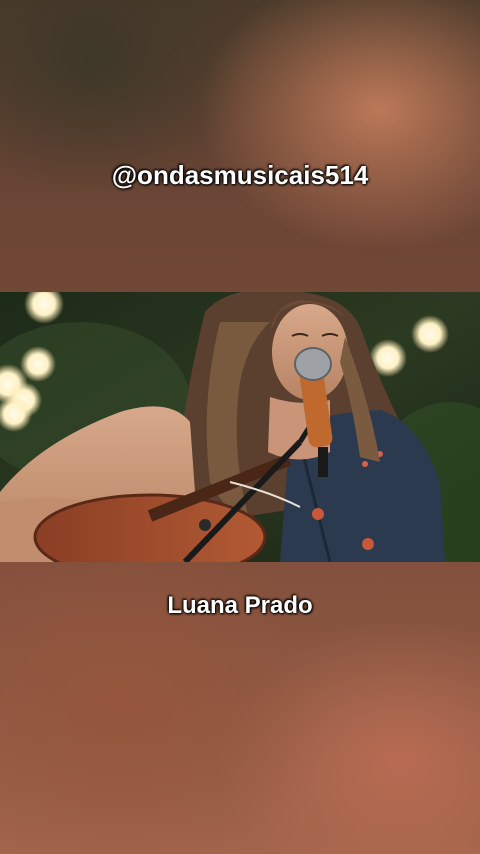 This screenshot has height=854, width=480. Describe the element at coordinates (240, 175) in the screenshot. I see `channel-handle-caption: @ondasmusicais514` at that location.